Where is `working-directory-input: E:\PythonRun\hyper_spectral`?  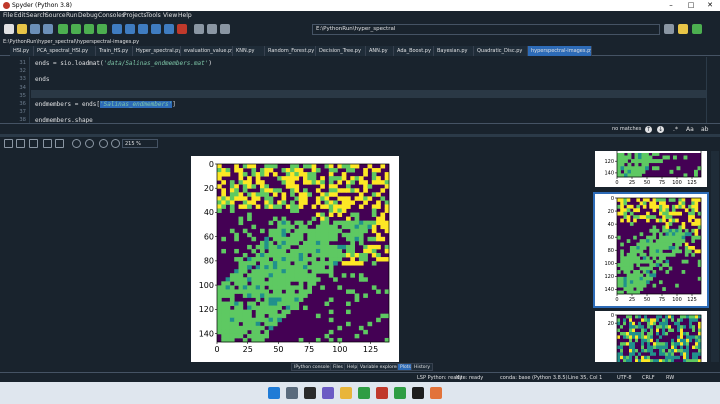
working-directory-input: E:\PythonRun\hyper_spectral is located at coordinates (486, 29).